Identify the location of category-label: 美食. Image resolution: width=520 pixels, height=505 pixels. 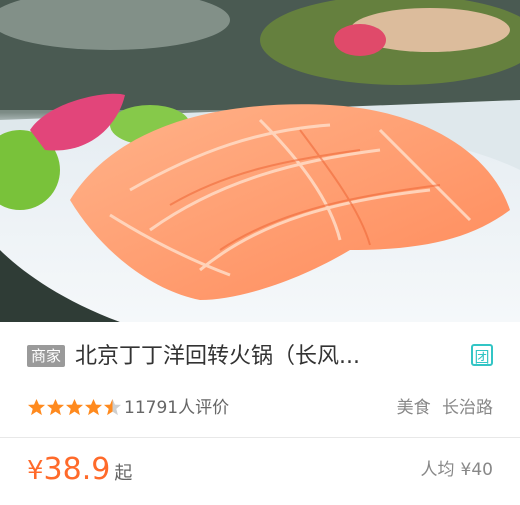
(413, 408).